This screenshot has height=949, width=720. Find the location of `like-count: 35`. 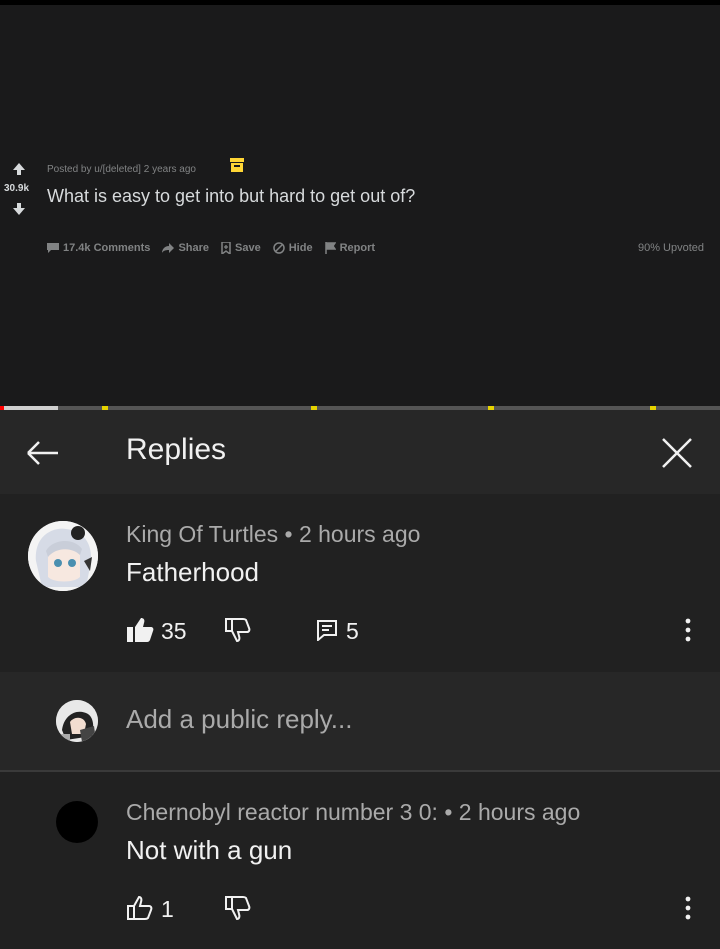

like-count: 35 is located at coordinates (174, 631).